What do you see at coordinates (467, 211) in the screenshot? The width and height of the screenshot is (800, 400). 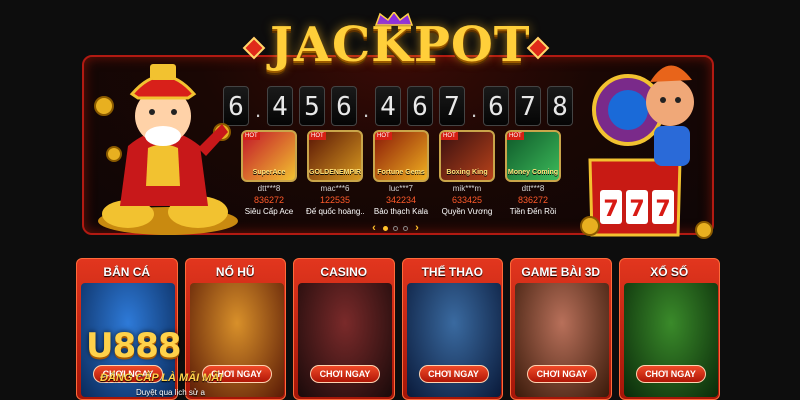 I see `game-title: Quyền Vương` at bounding box center [467, 211].